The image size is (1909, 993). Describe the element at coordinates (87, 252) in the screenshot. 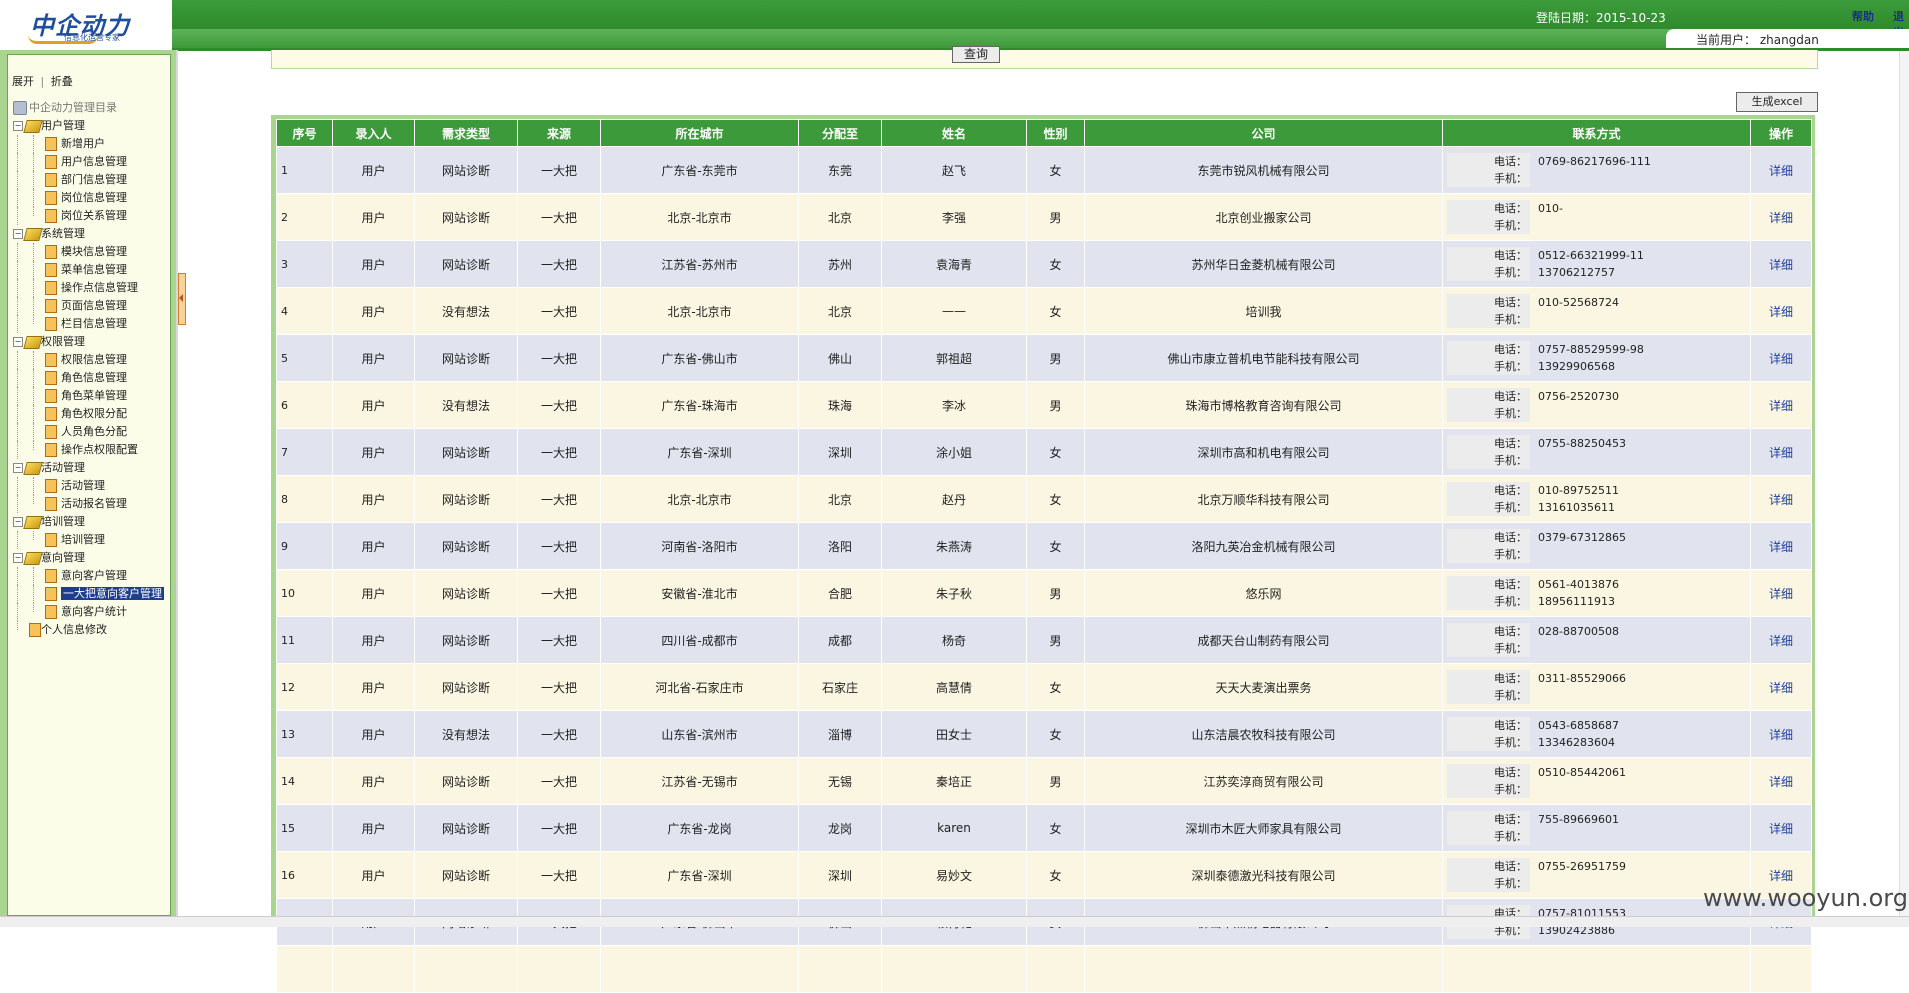

I see `tree-item: 模块信息管理` at that location.